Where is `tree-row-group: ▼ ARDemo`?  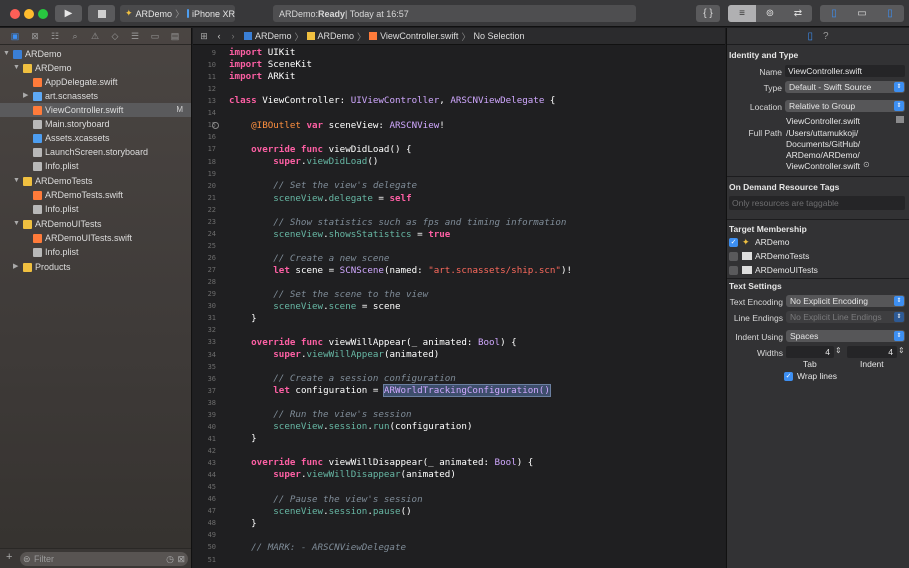 tree-row-group: ▼ ARDemo is located at coordinates (95, 68).